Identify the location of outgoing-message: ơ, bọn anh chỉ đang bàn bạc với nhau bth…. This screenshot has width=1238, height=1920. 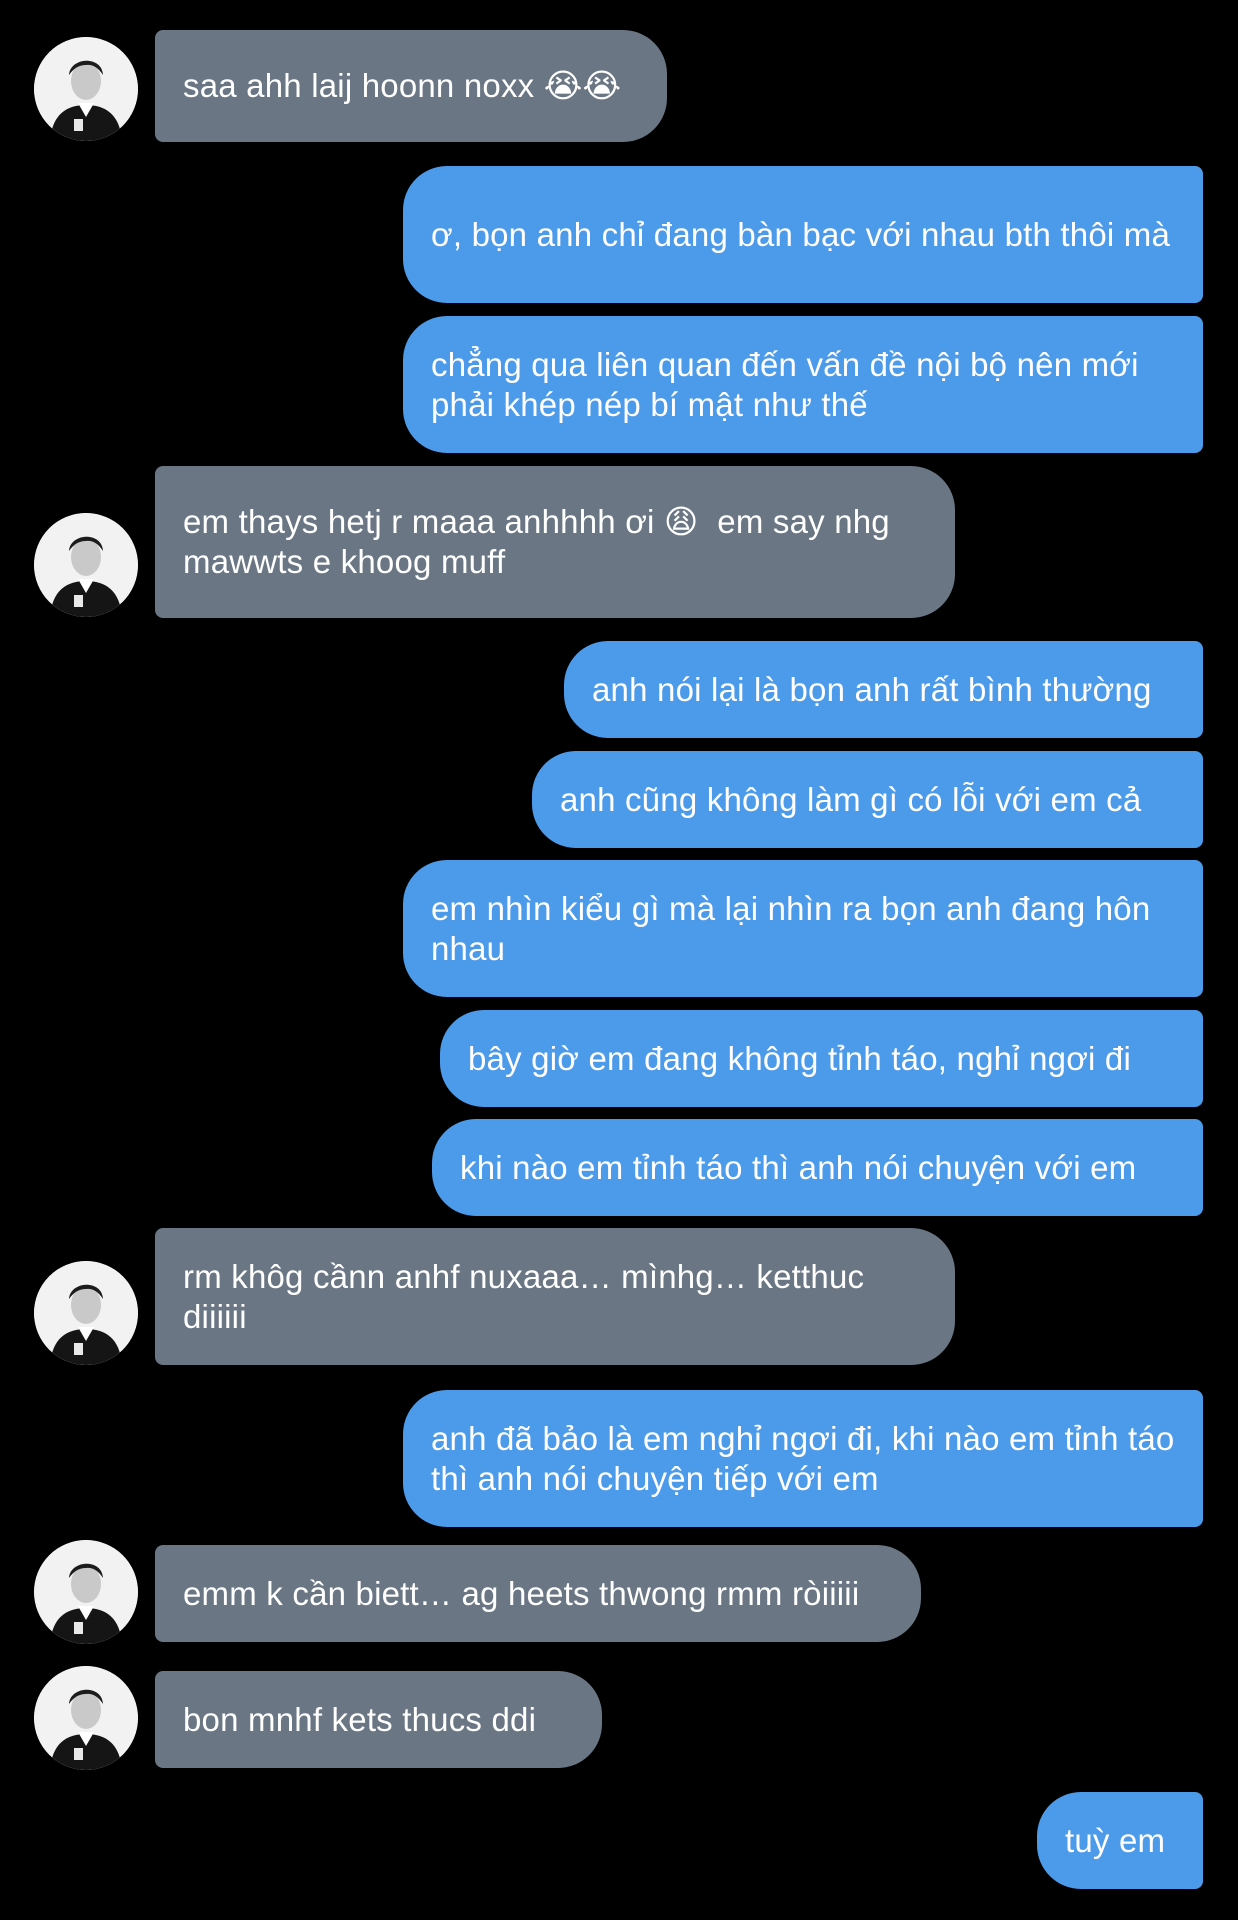
(803, 234).